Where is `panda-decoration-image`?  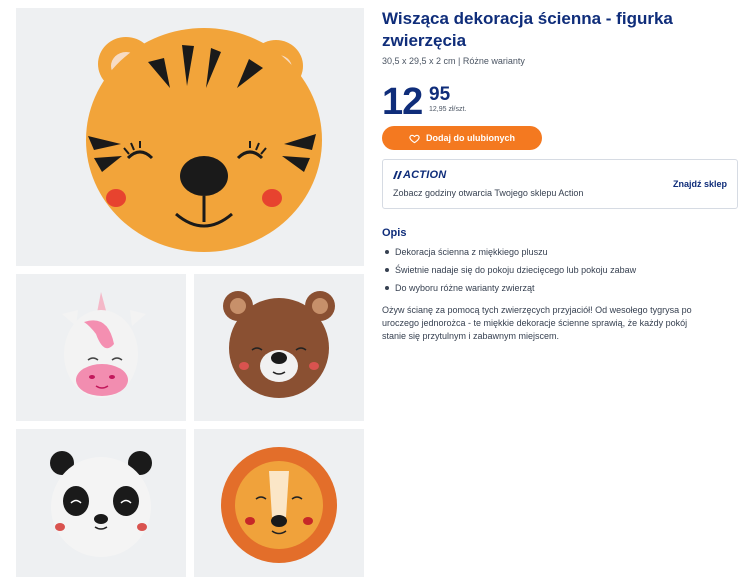
panda-decoration-image is located at coordinates (101, 504).